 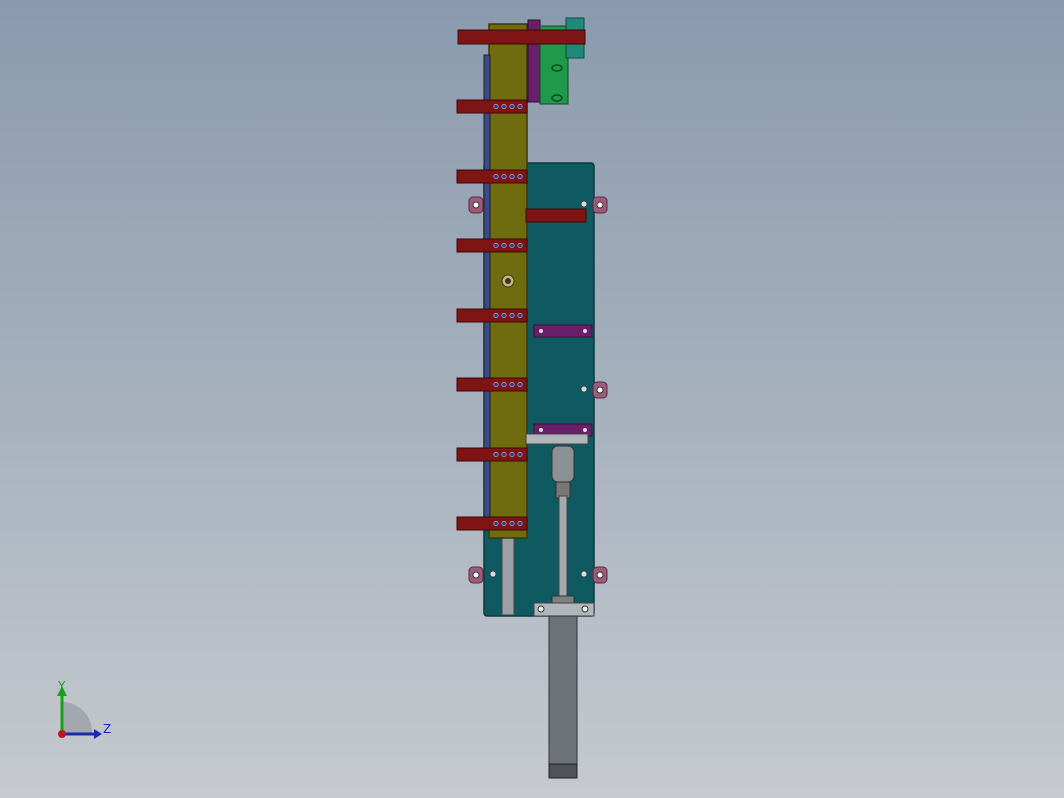 What do you see at coordinates (521, 37) in the screenshot?
I see `clamp-arm-top` at bounding box center [521, 37].